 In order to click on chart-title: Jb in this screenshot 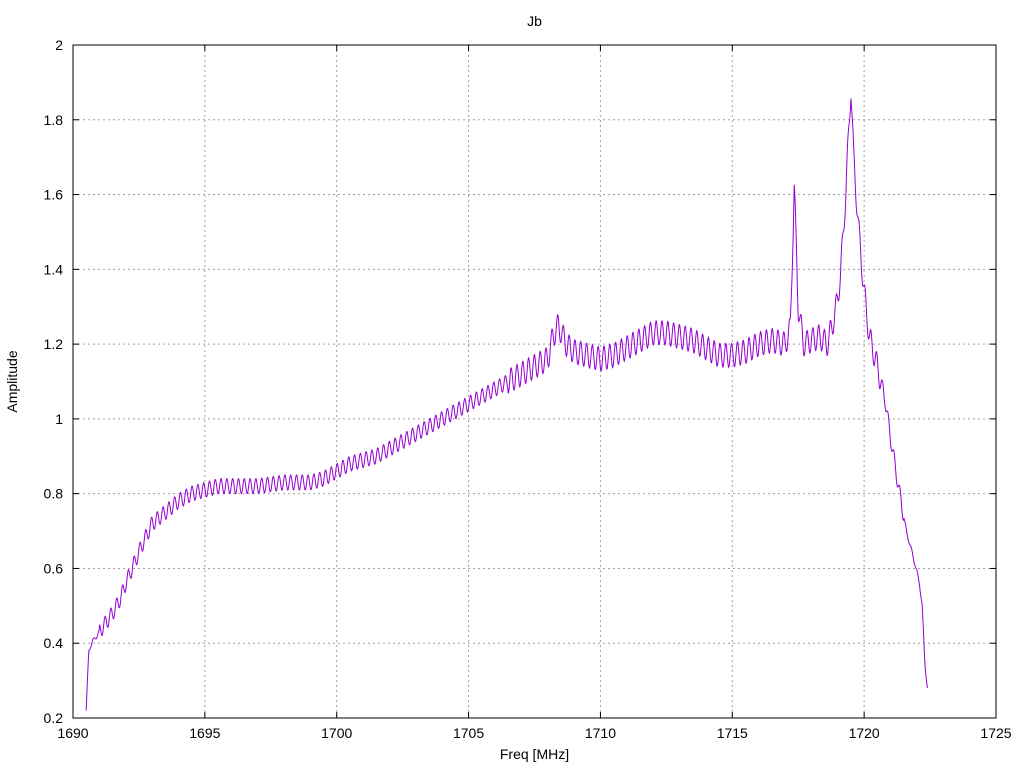, I will do `click(534, 21)`.